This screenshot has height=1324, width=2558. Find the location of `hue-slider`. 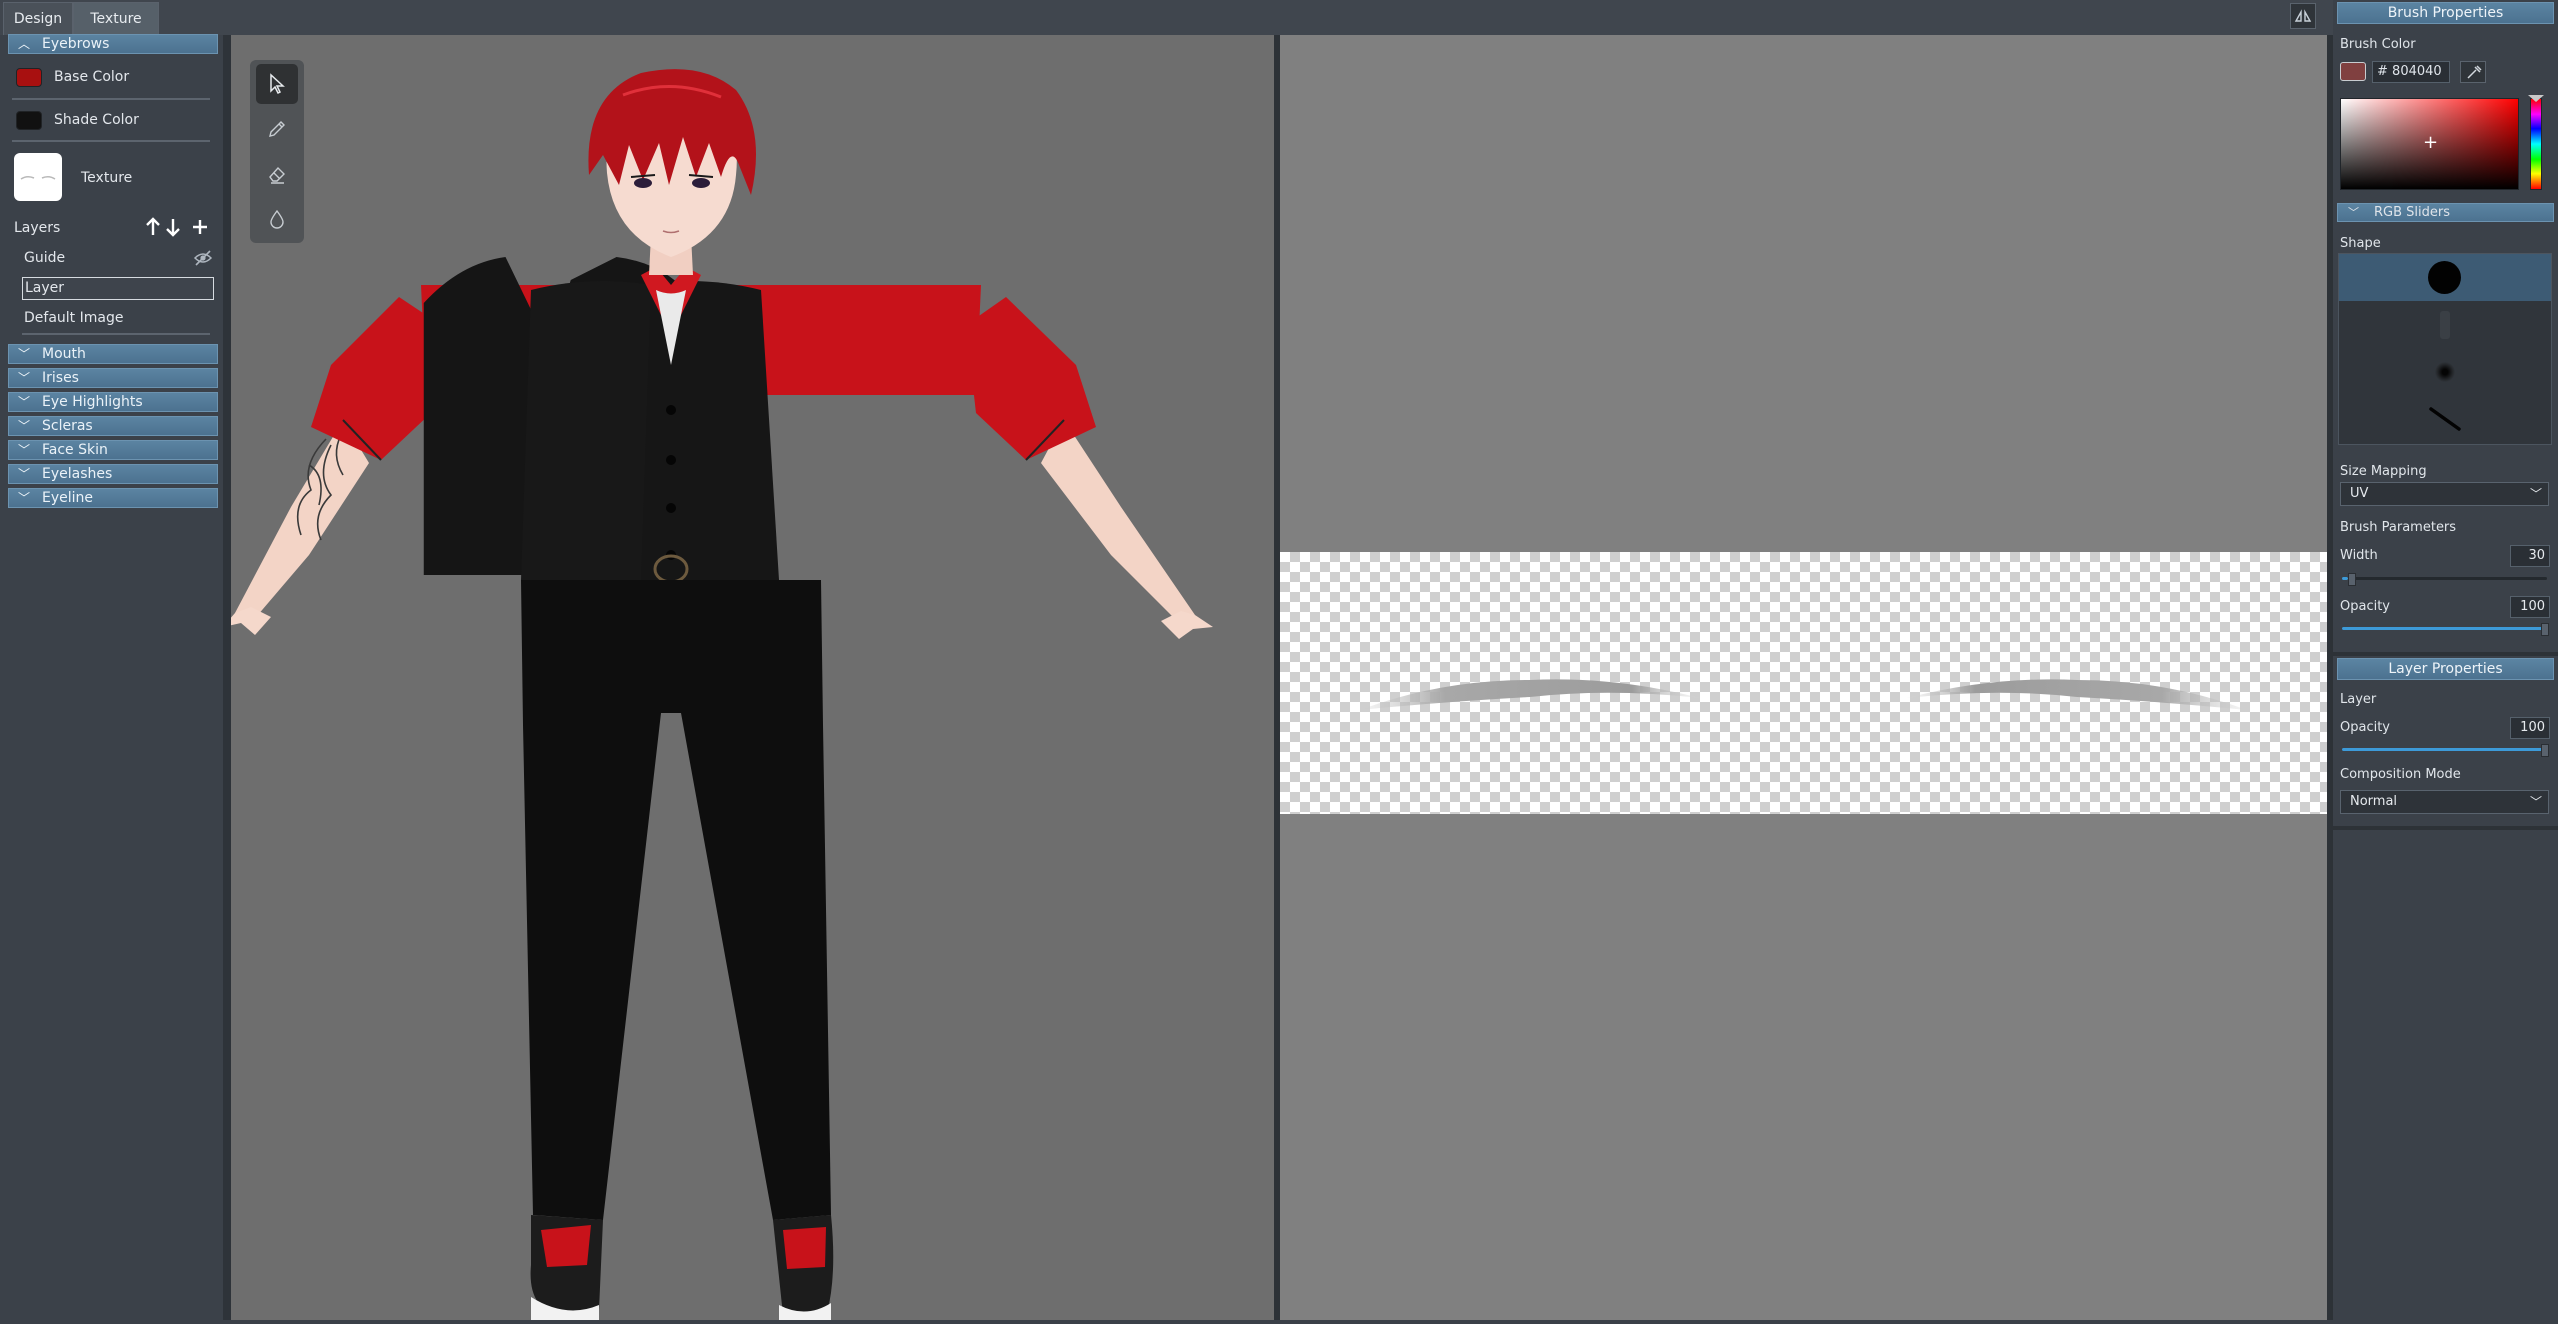

hue-slider is located at coordinates (2536, 142).